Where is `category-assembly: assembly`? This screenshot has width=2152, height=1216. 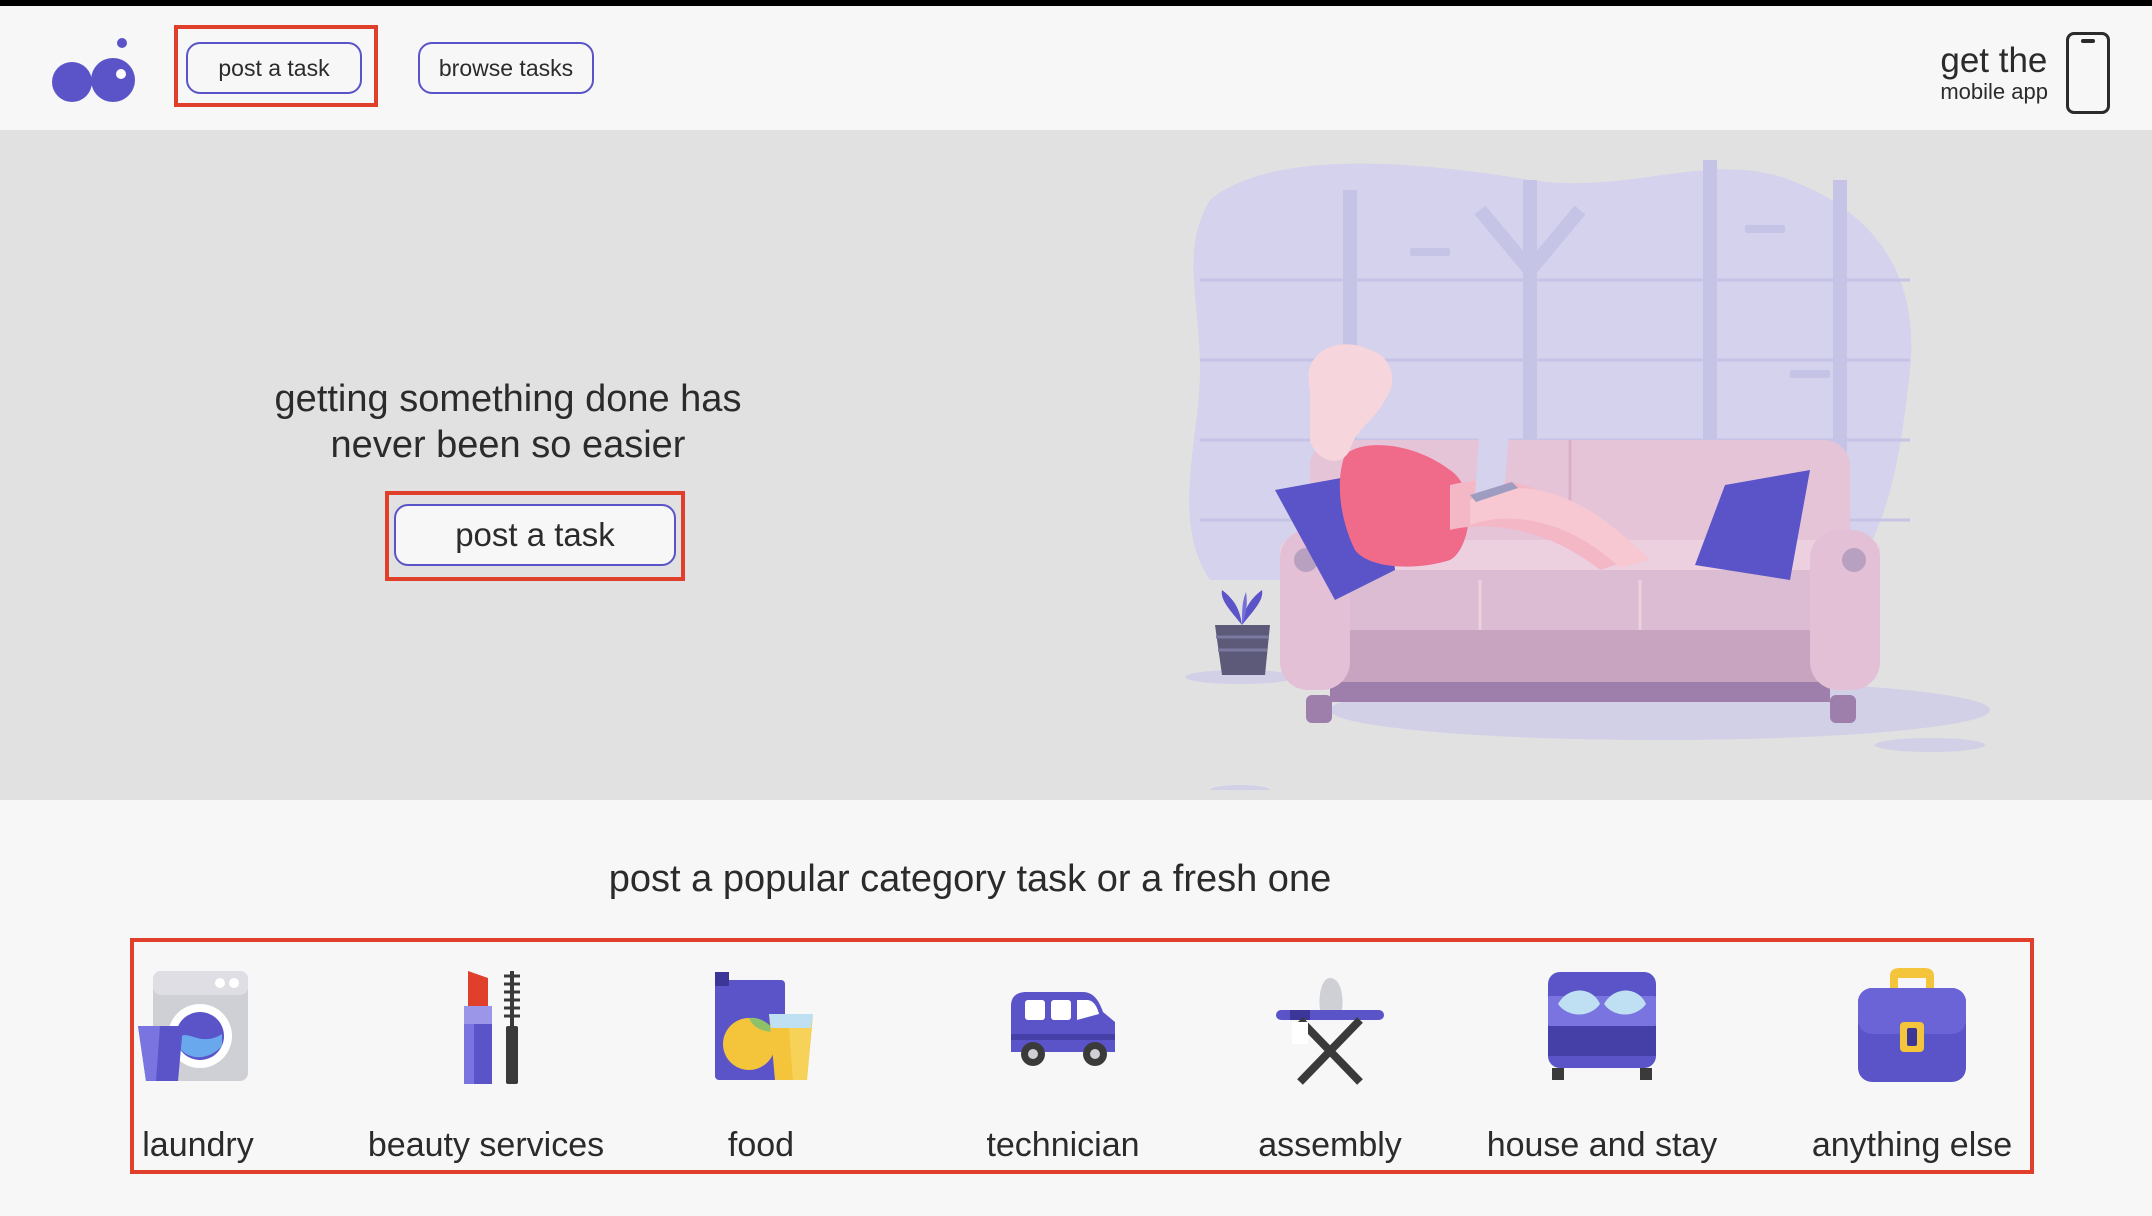
category-assembly: assembly is located at coordinates (1330, 1065).